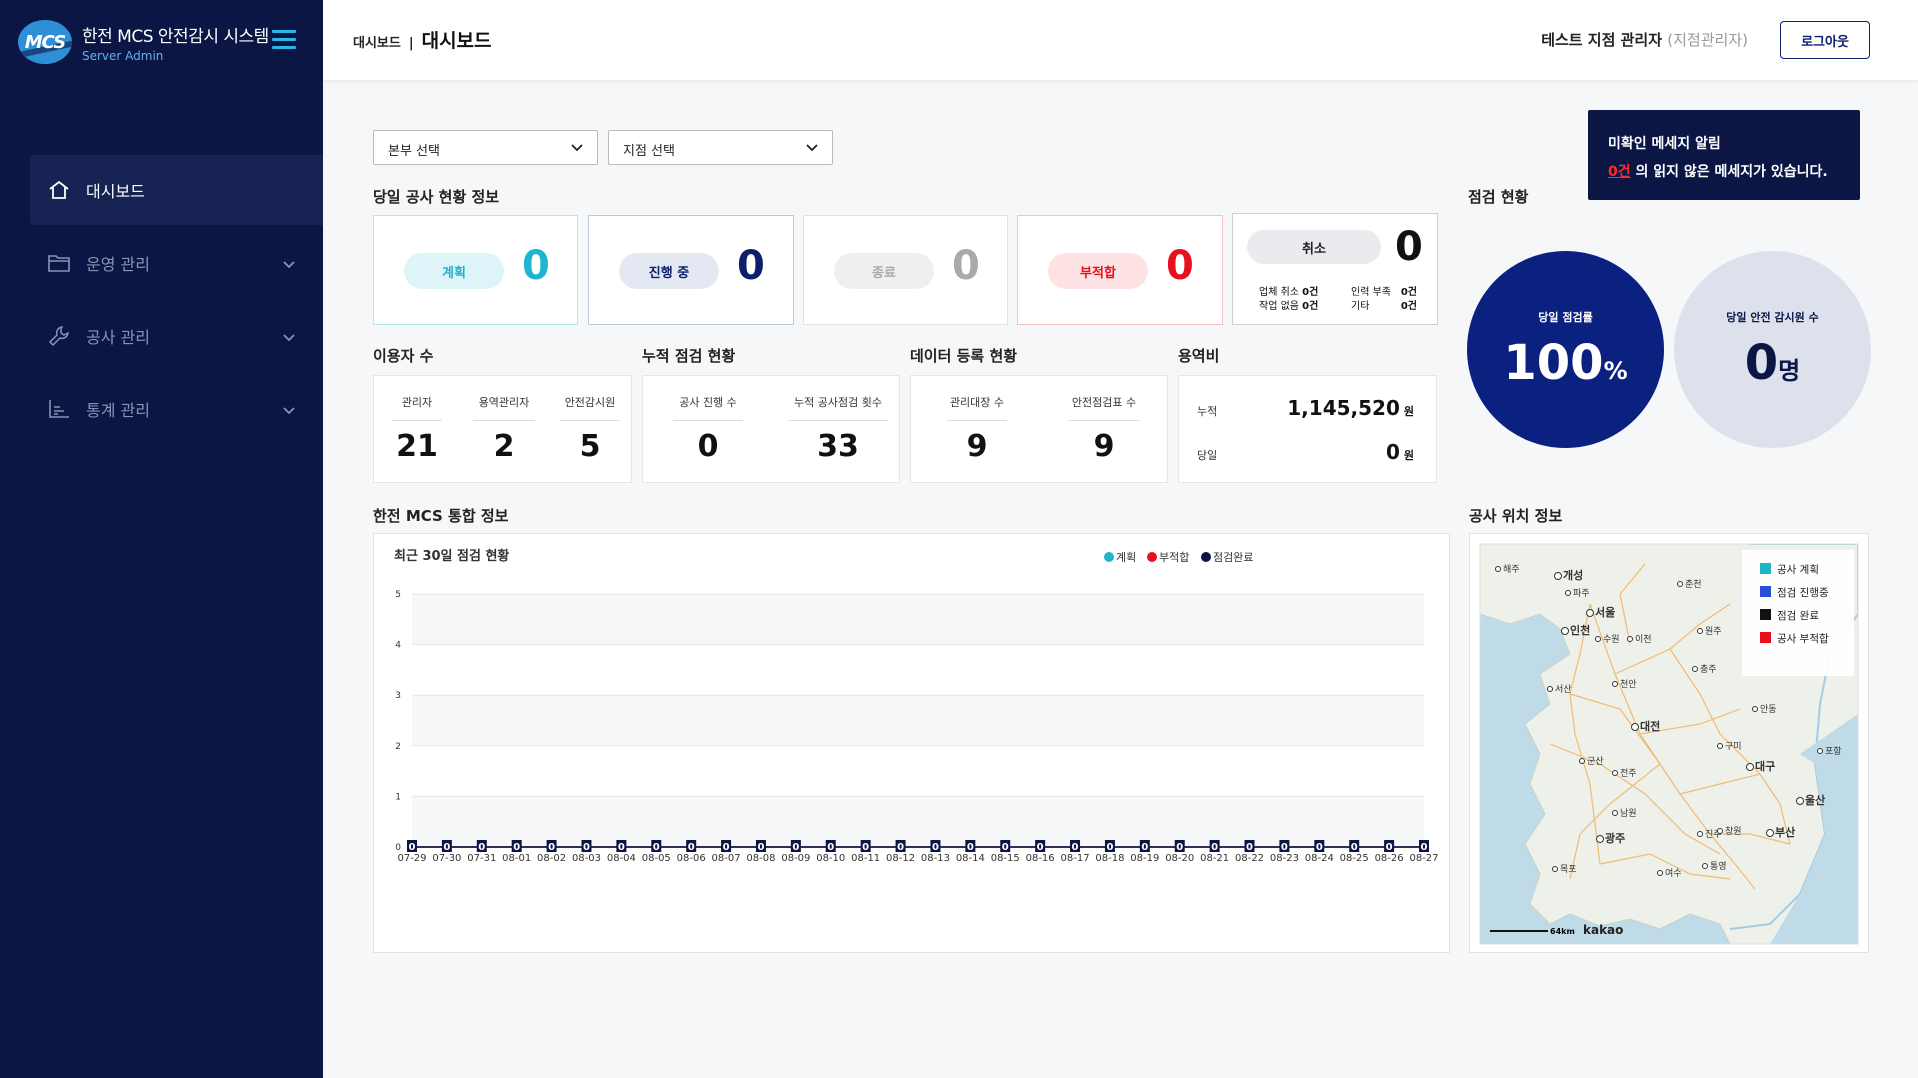  I want to click on x-tick-label: 08-18, so click(1109, 858).